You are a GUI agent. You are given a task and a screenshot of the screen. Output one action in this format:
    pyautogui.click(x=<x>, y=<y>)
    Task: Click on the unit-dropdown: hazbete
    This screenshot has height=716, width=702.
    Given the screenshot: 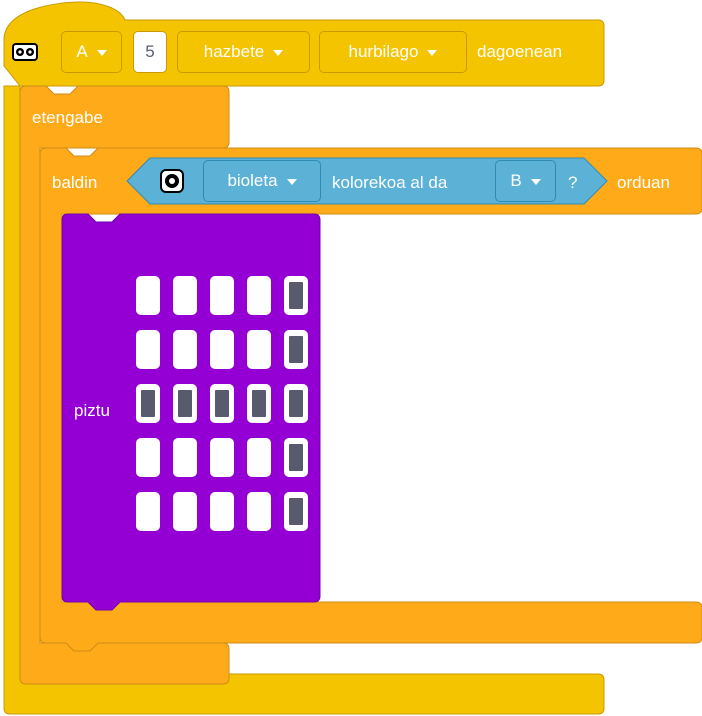 What is the action you would take?
    pyautogui.click(x=243, y=52)
    